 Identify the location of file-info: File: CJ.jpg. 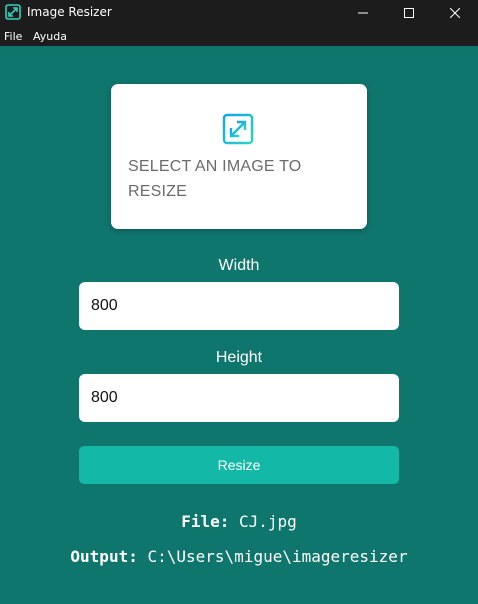
(239, 521).